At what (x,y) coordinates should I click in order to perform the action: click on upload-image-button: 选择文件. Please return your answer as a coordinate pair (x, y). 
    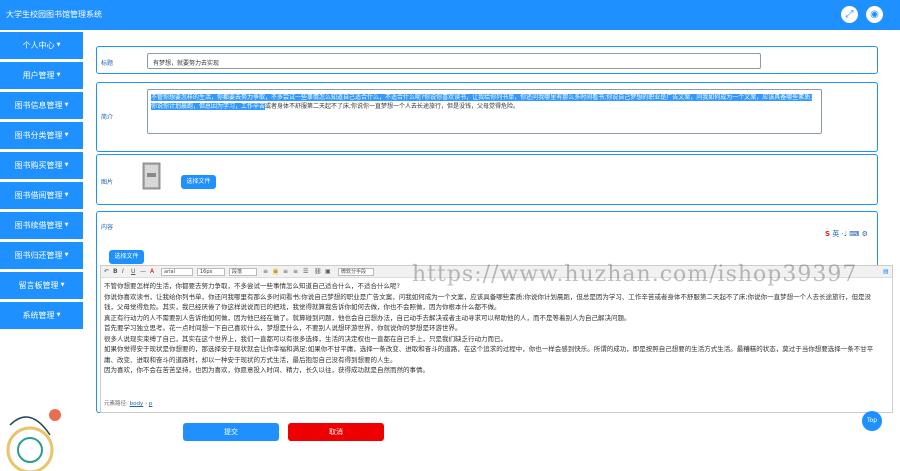
    Looking at the image, I should click on (198, 182).